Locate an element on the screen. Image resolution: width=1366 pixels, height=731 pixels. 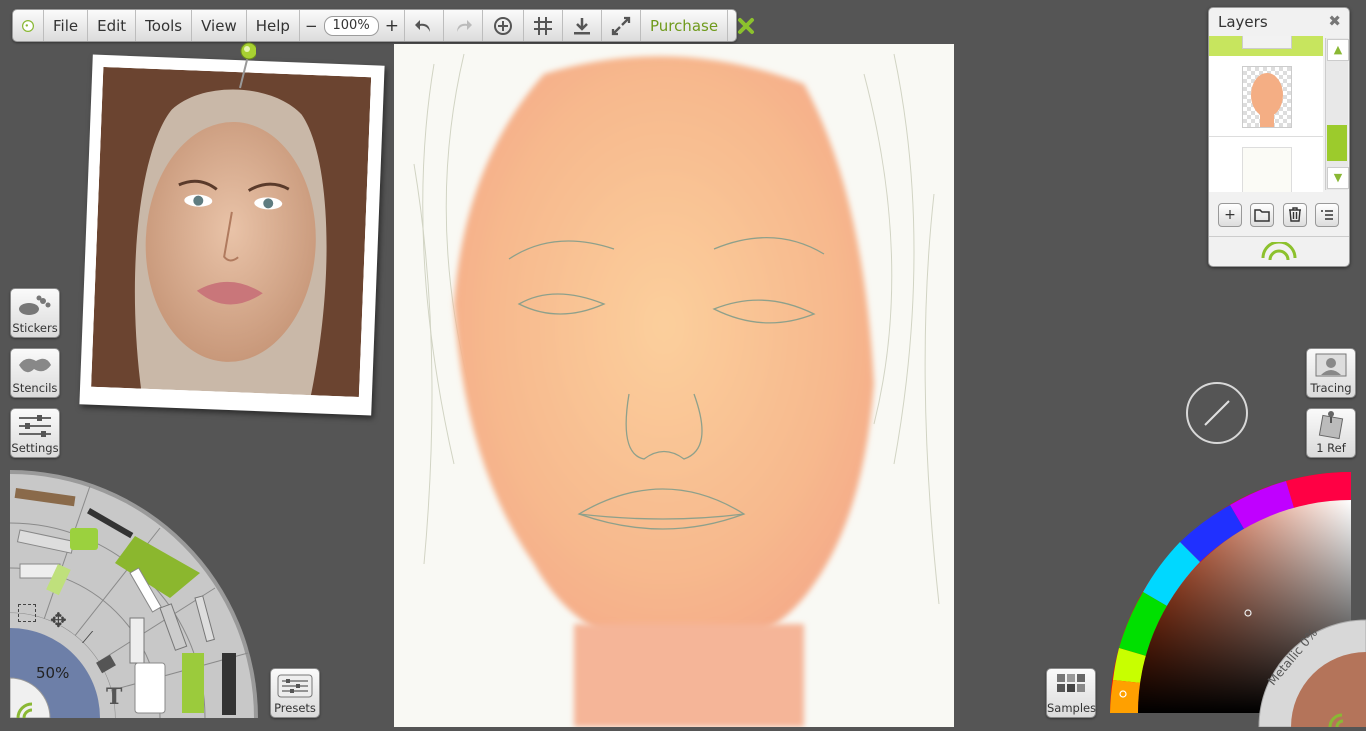
reference-label: 1 Ref is located at coordinates (1331, 448).